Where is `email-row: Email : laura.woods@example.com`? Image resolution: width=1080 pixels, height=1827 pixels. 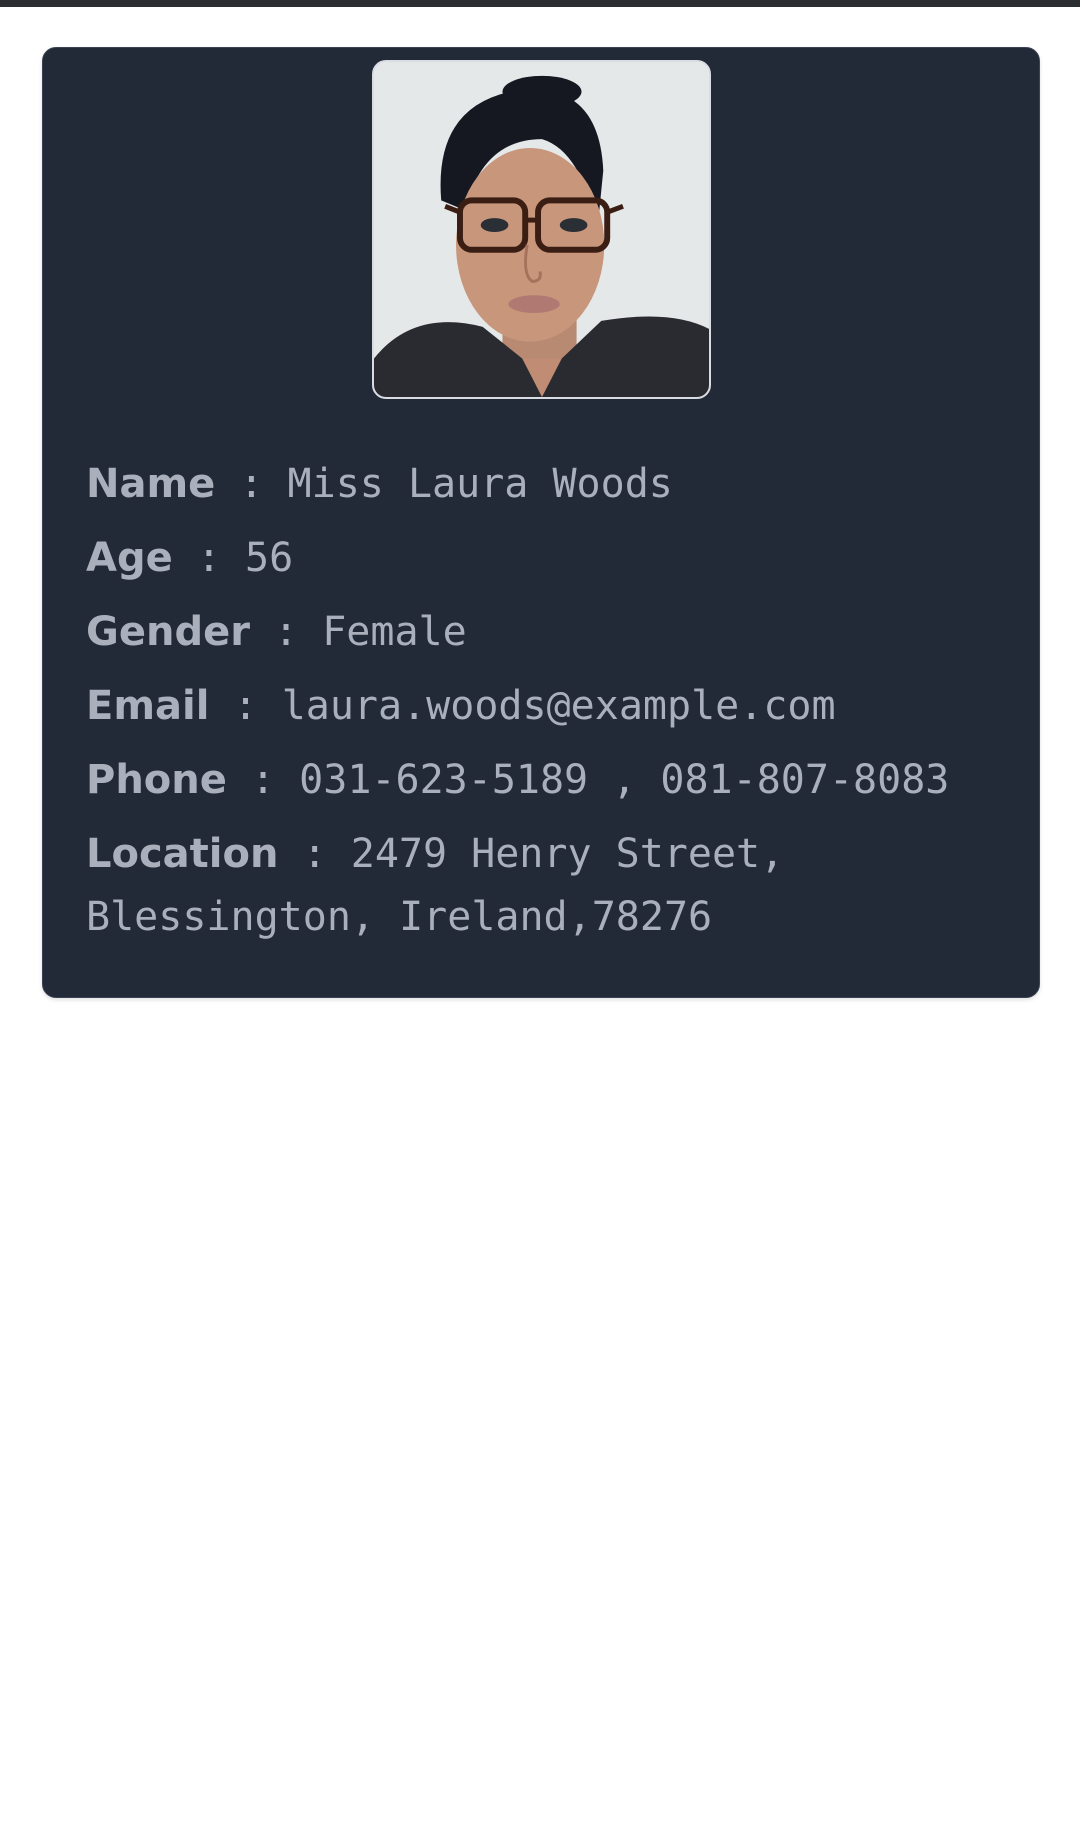 email-row: Email : laura.woods@example.com is located at coordinates (551, 706).